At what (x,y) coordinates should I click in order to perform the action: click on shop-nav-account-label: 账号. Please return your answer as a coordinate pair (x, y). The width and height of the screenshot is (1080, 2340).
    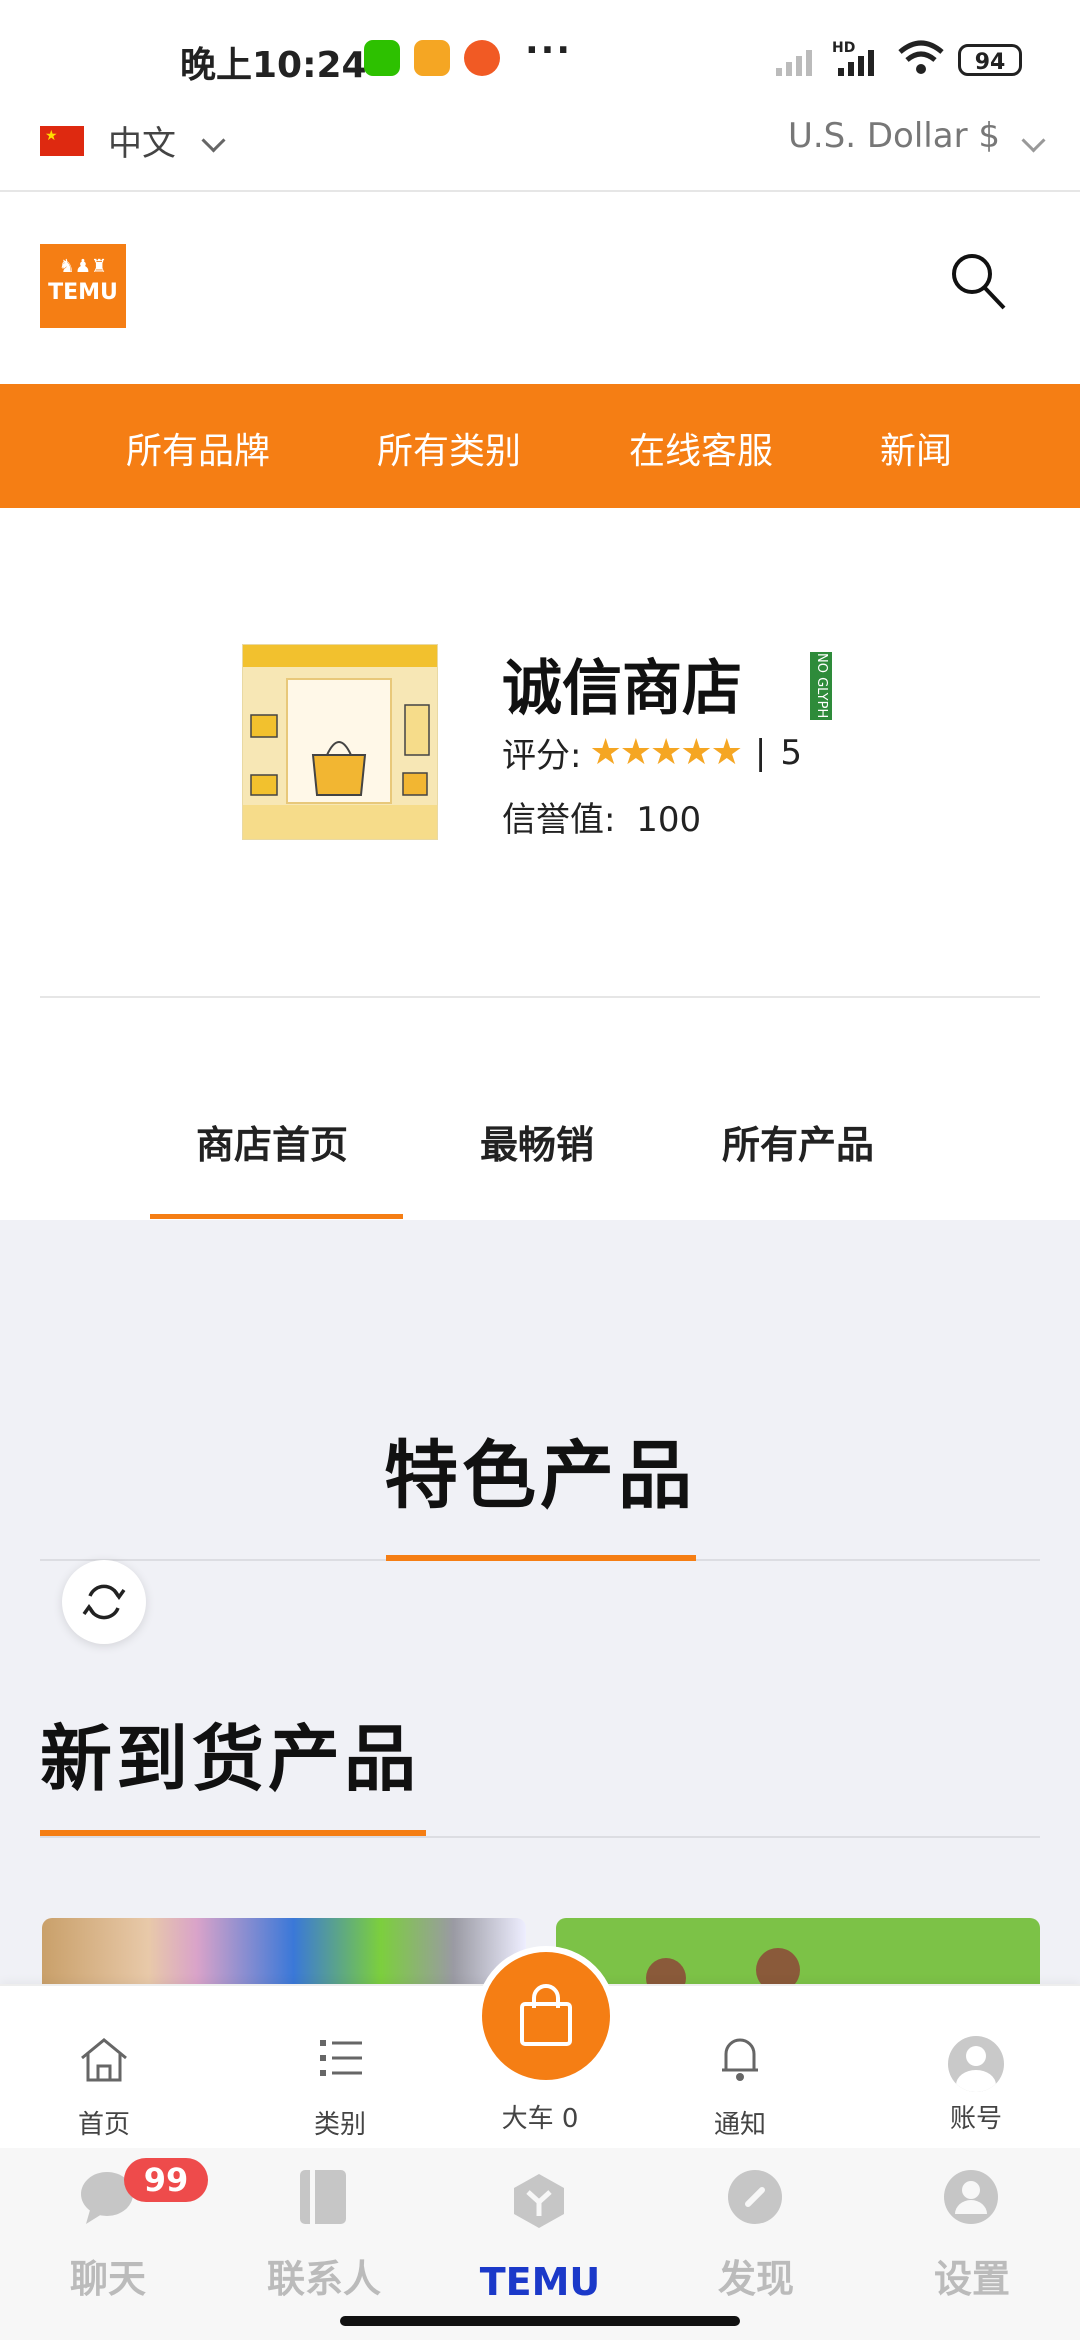
    Looking at the image, I should click on (975, 2119).